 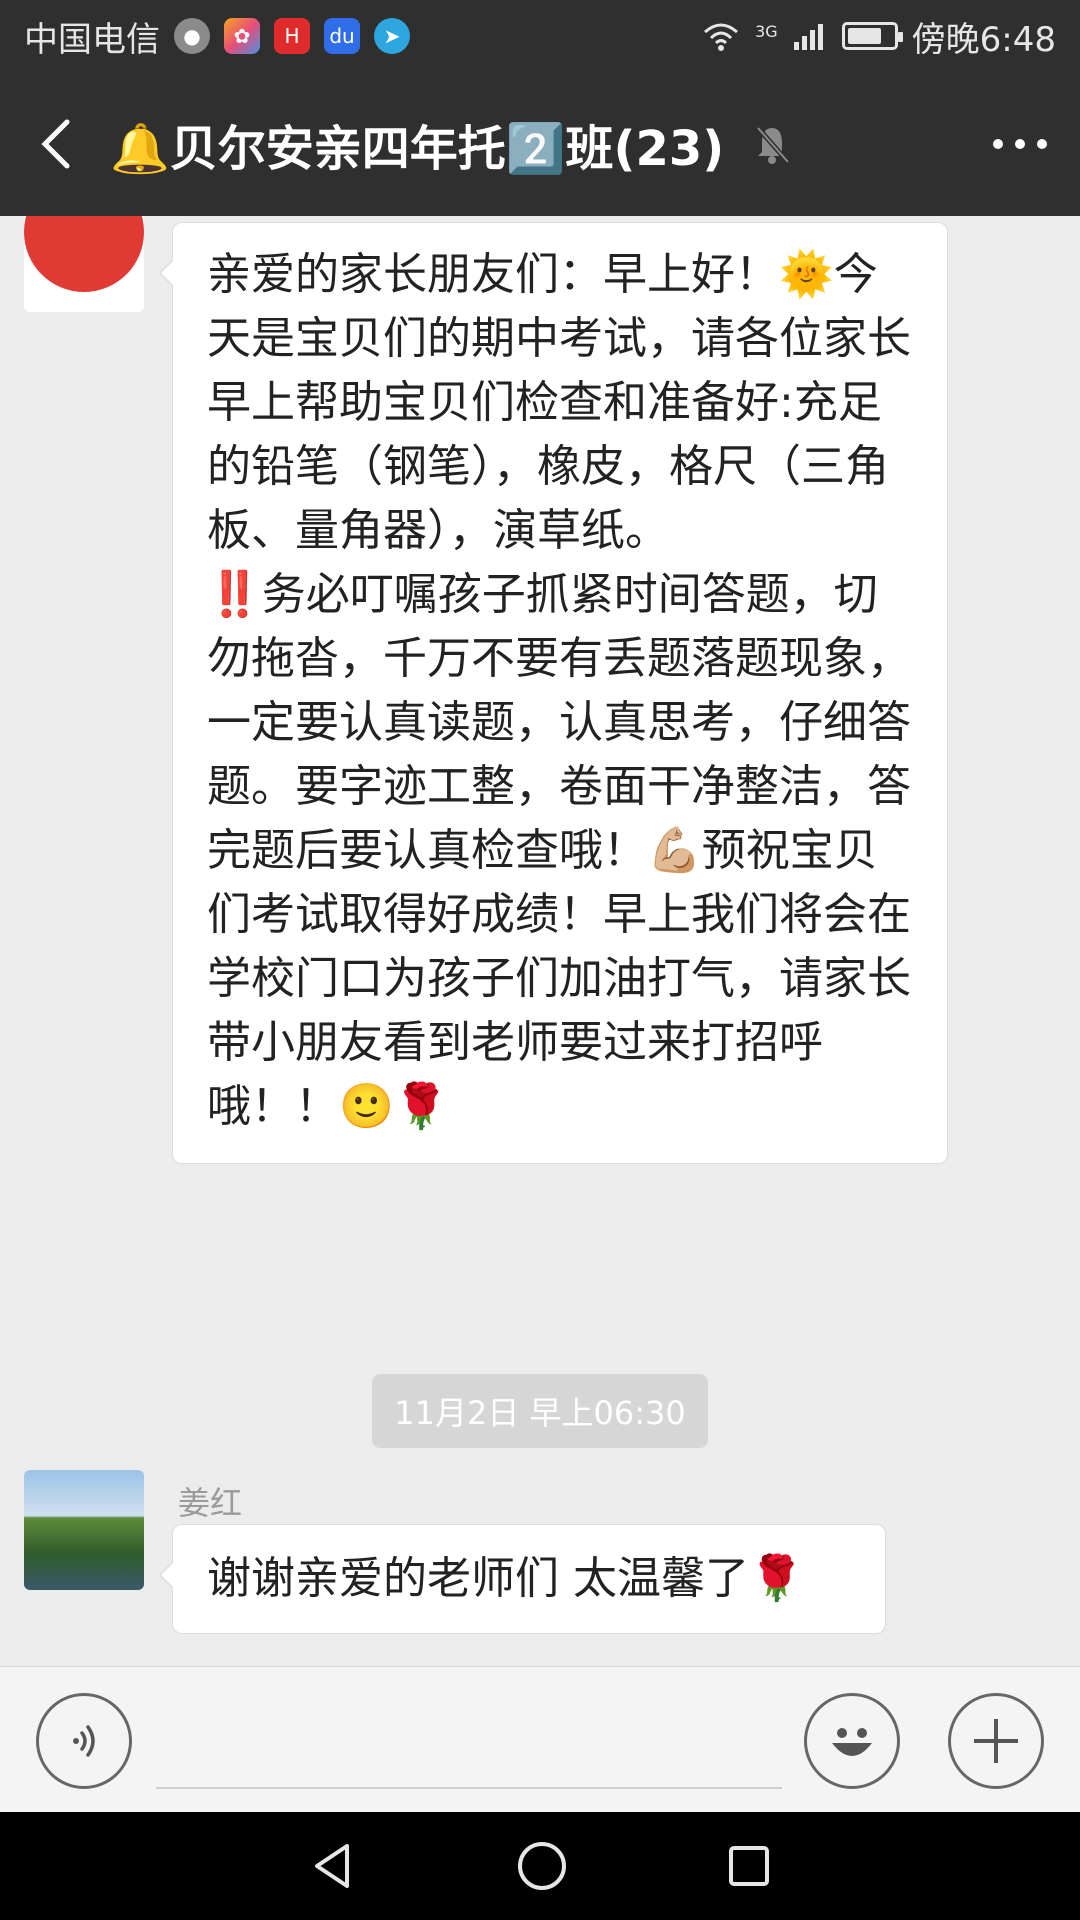 I want to click on reply-text: 谢谢亲爱的老师们 太温馨了🌹, so click(x=505, y=1578).